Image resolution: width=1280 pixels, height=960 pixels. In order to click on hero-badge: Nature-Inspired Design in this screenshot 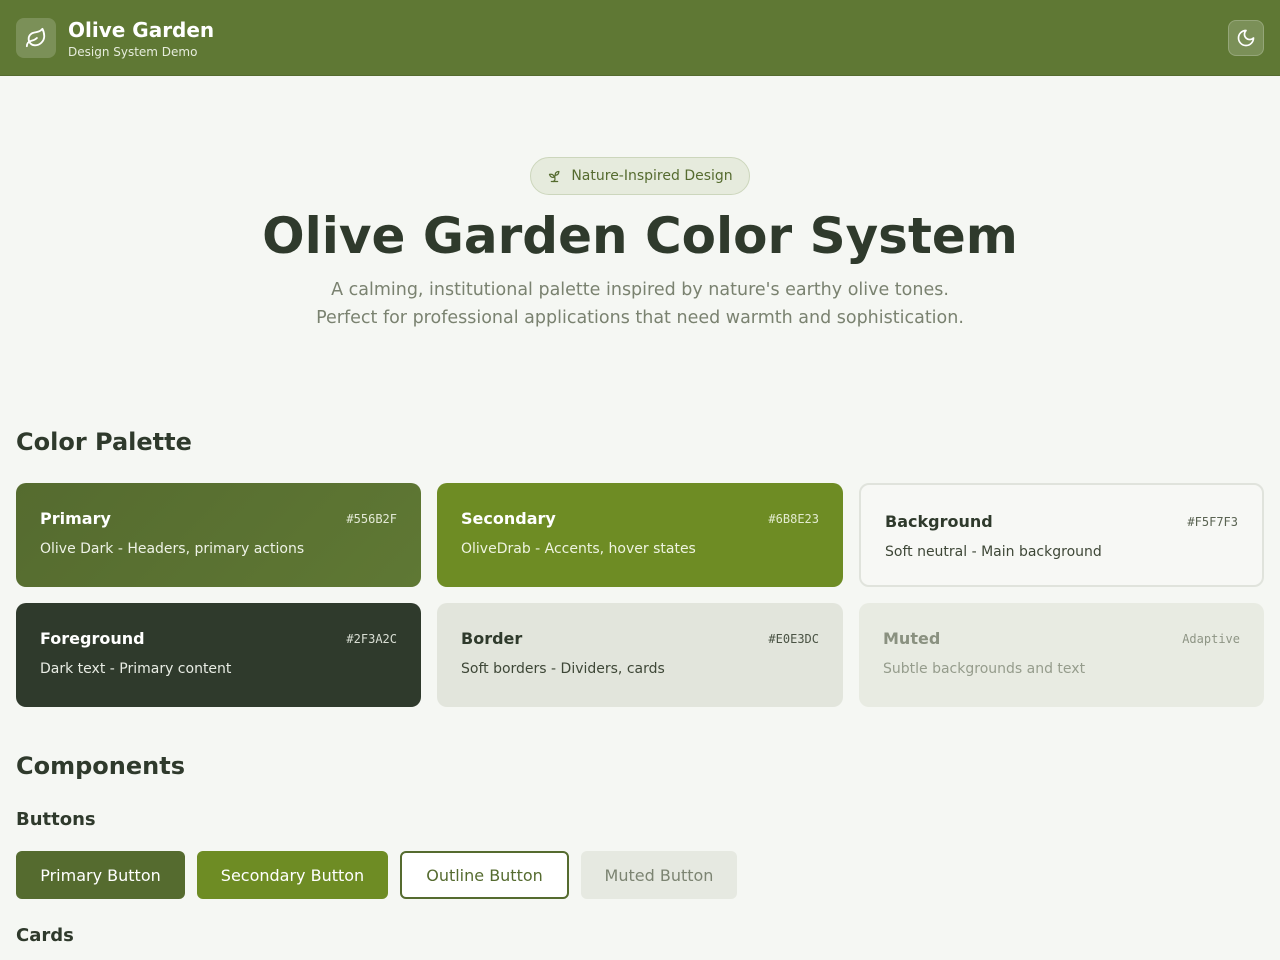, I will do `click(640, 176)`.